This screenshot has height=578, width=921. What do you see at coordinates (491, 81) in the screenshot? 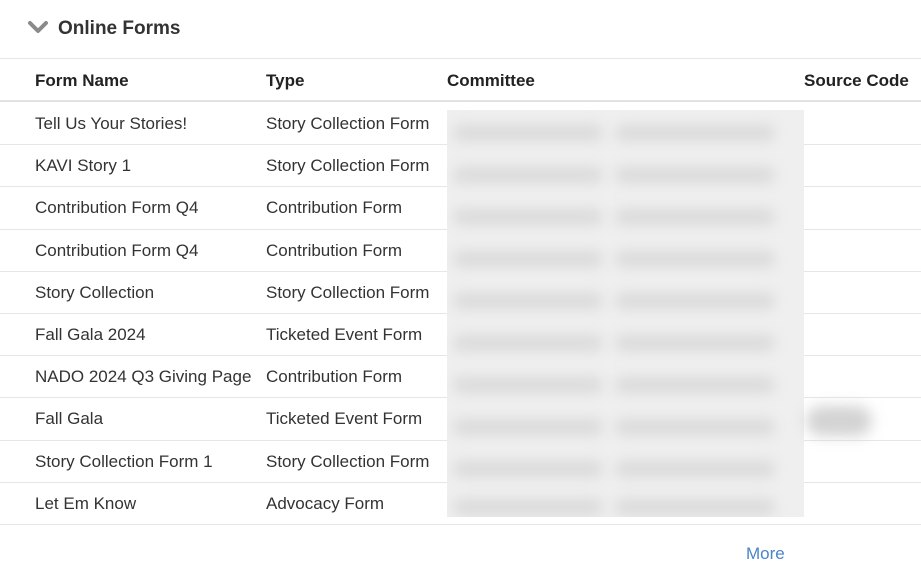
I see `column-header-committee: Committee` at bounding box center [491, 81].